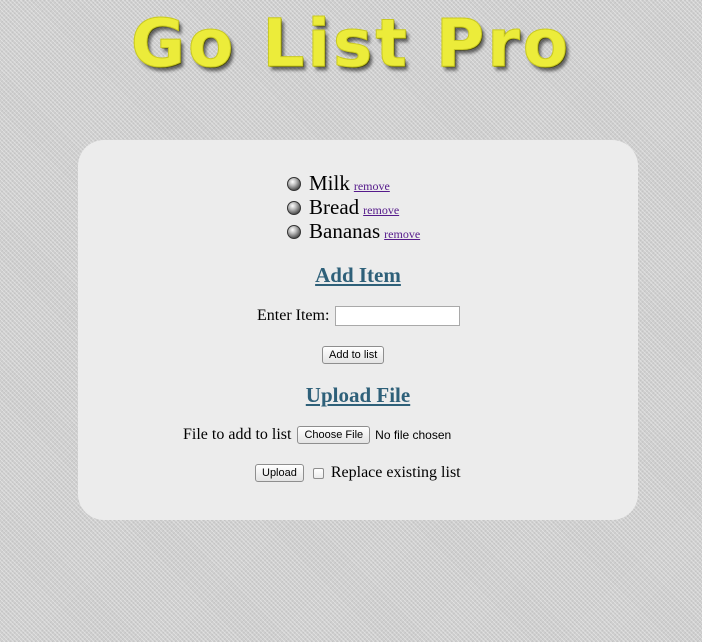 The height and width of the screenshot is (642, 702). I want to click on upload-row: Upload Replace existing list, so click(358, 473).